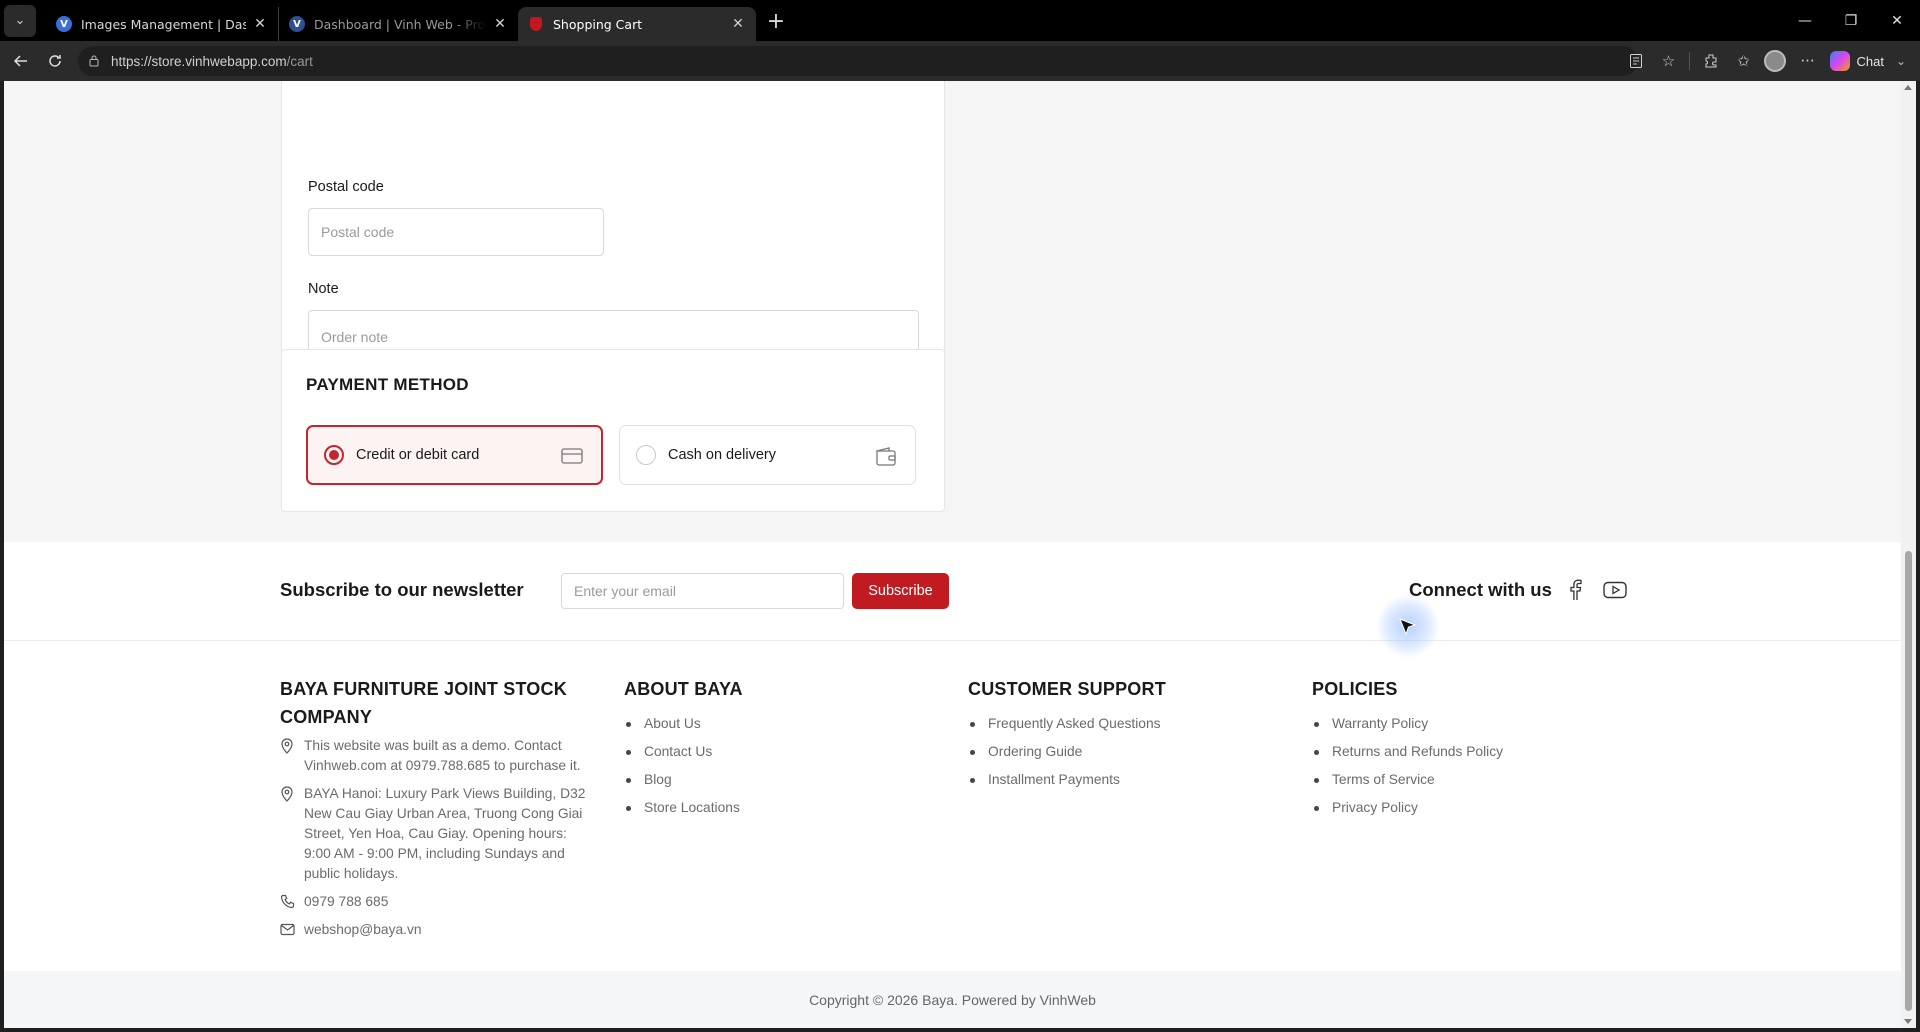 The width and height of the screenshot is (1920, 1032). I want to click on mouse-cursor-icon, so click(1408, 627).